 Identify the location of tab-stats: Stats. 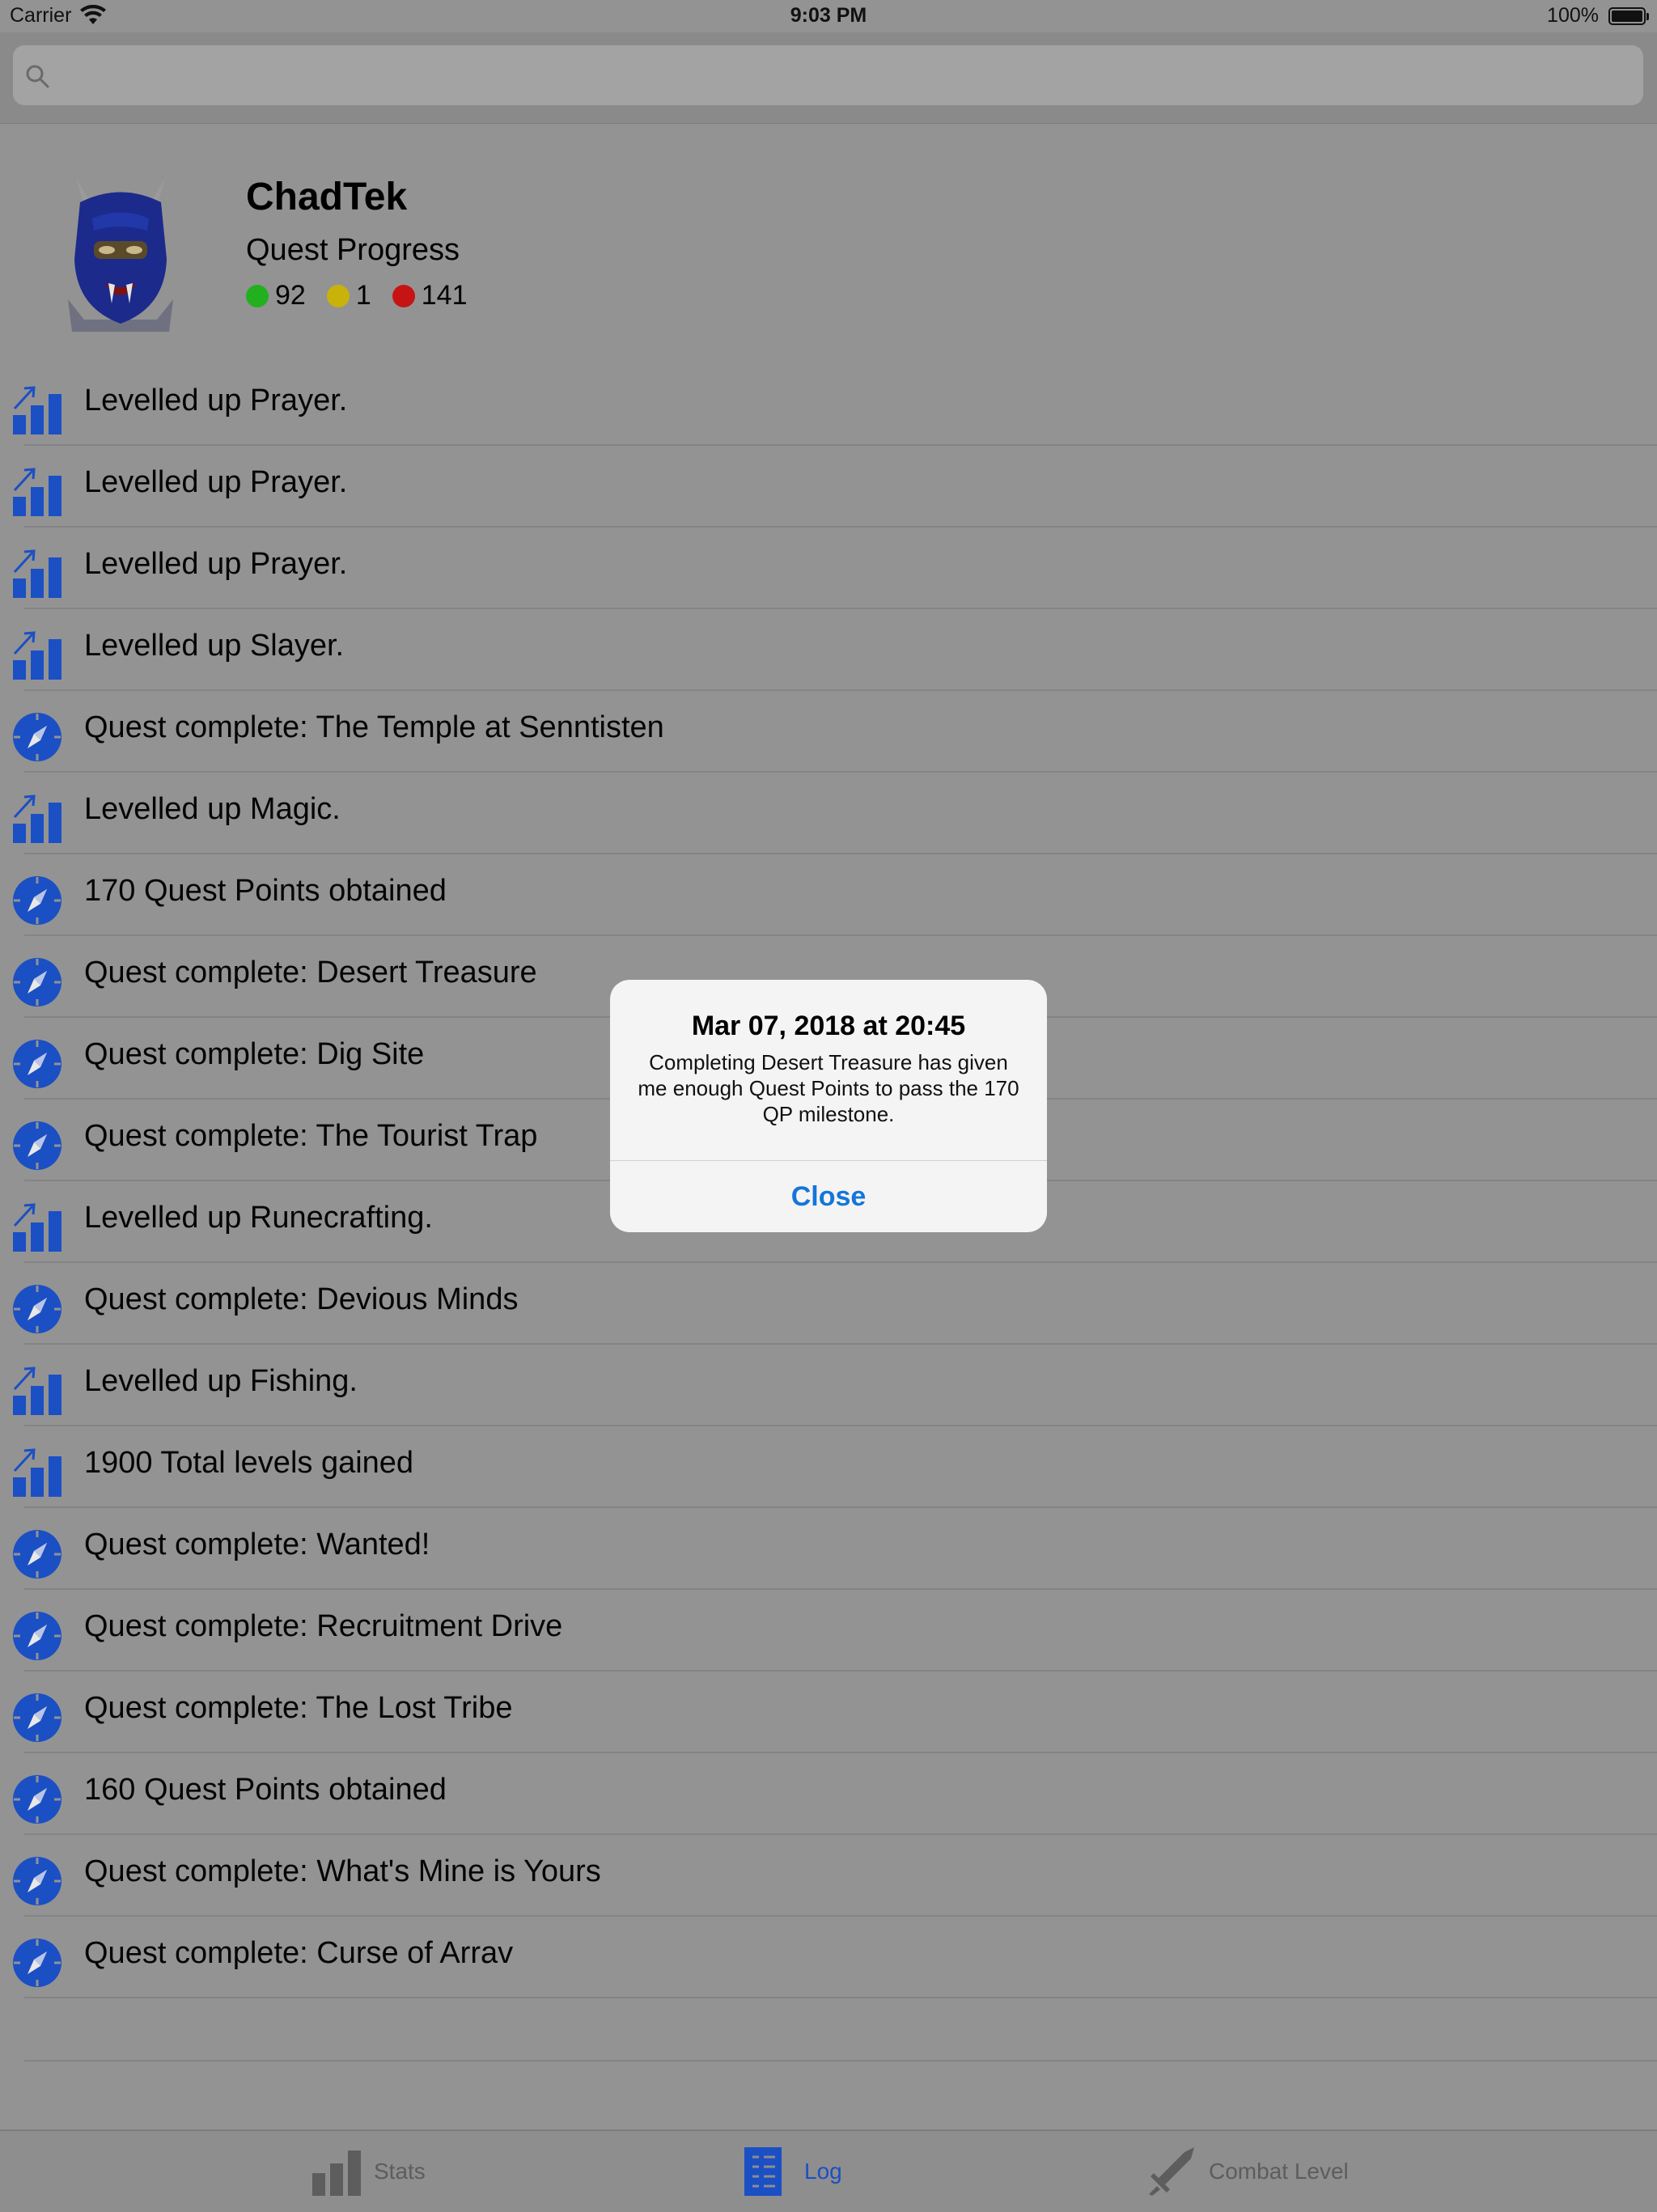
(368, 2171).